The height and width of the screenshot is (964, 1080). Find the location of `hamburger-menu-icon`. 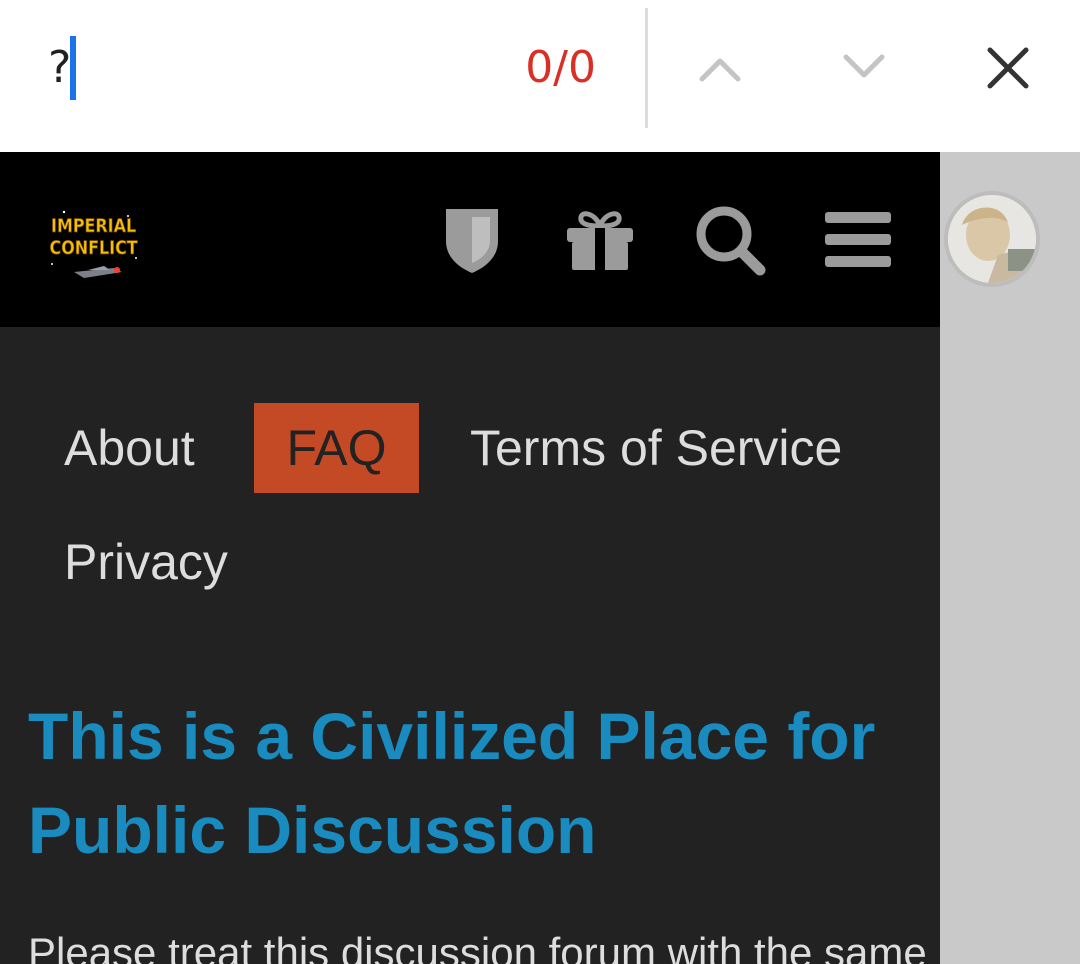

hamburger-menu-icon is located at coordinates (858, 239).